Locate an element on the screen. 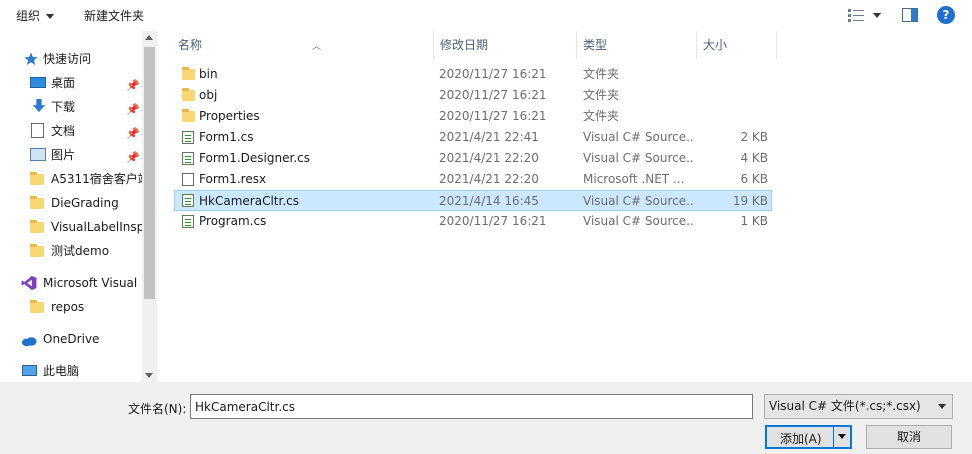  nav-item-documents: 文档 📌 is located at coordinates (71, 131).